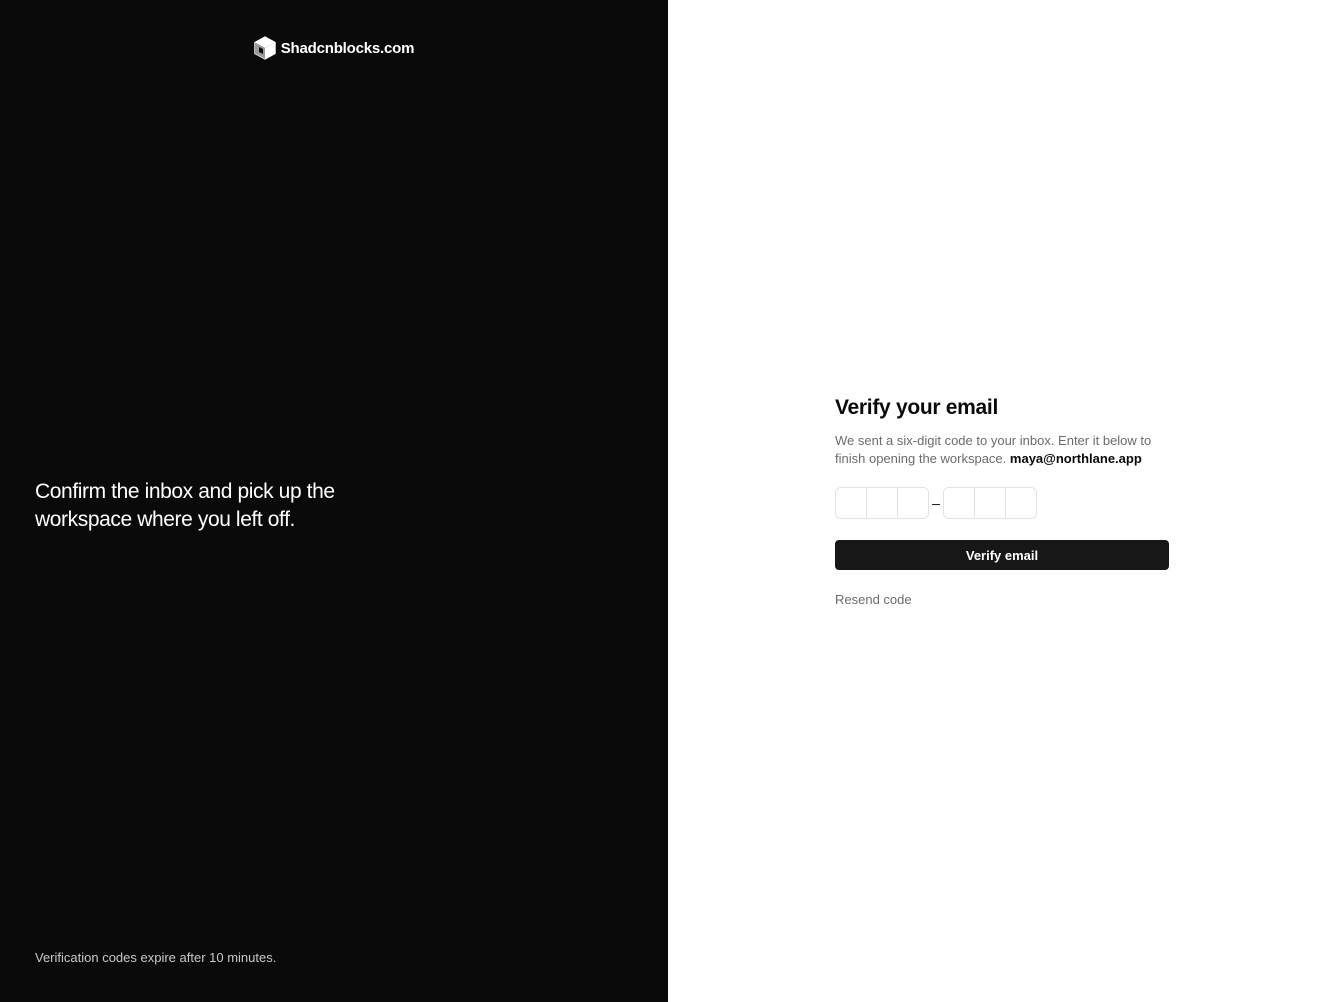  I want to click on otp-input: –, so click(1002, 503).